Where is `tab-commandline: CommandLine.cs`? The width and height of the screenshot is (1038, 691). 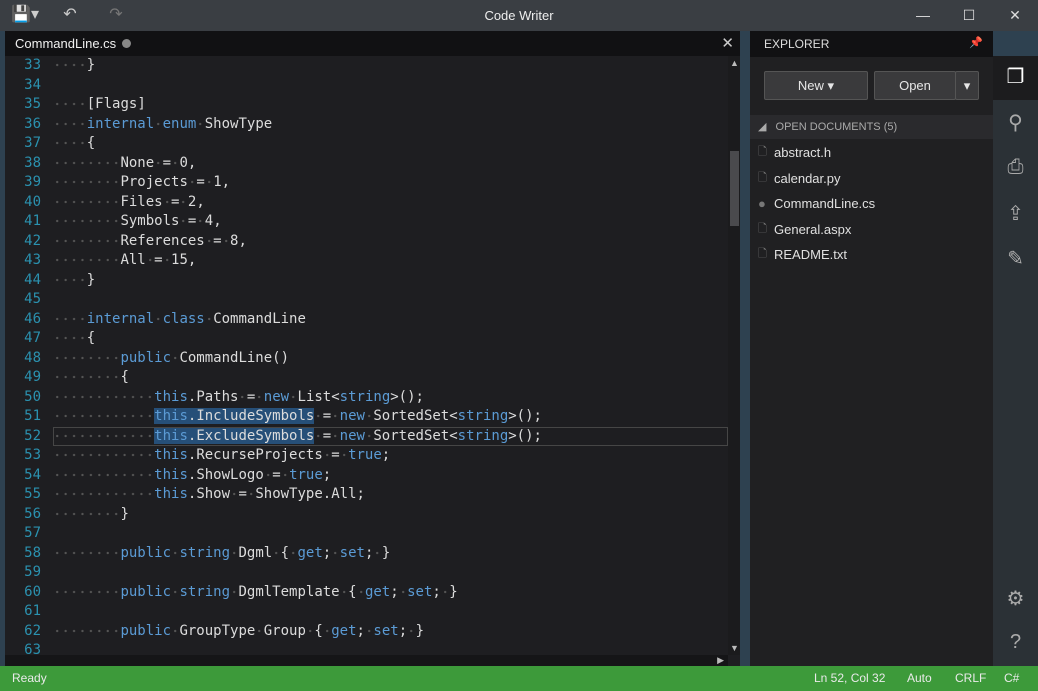 tab-commandline: CommandLine.cs is located at coordinates (73, 43).